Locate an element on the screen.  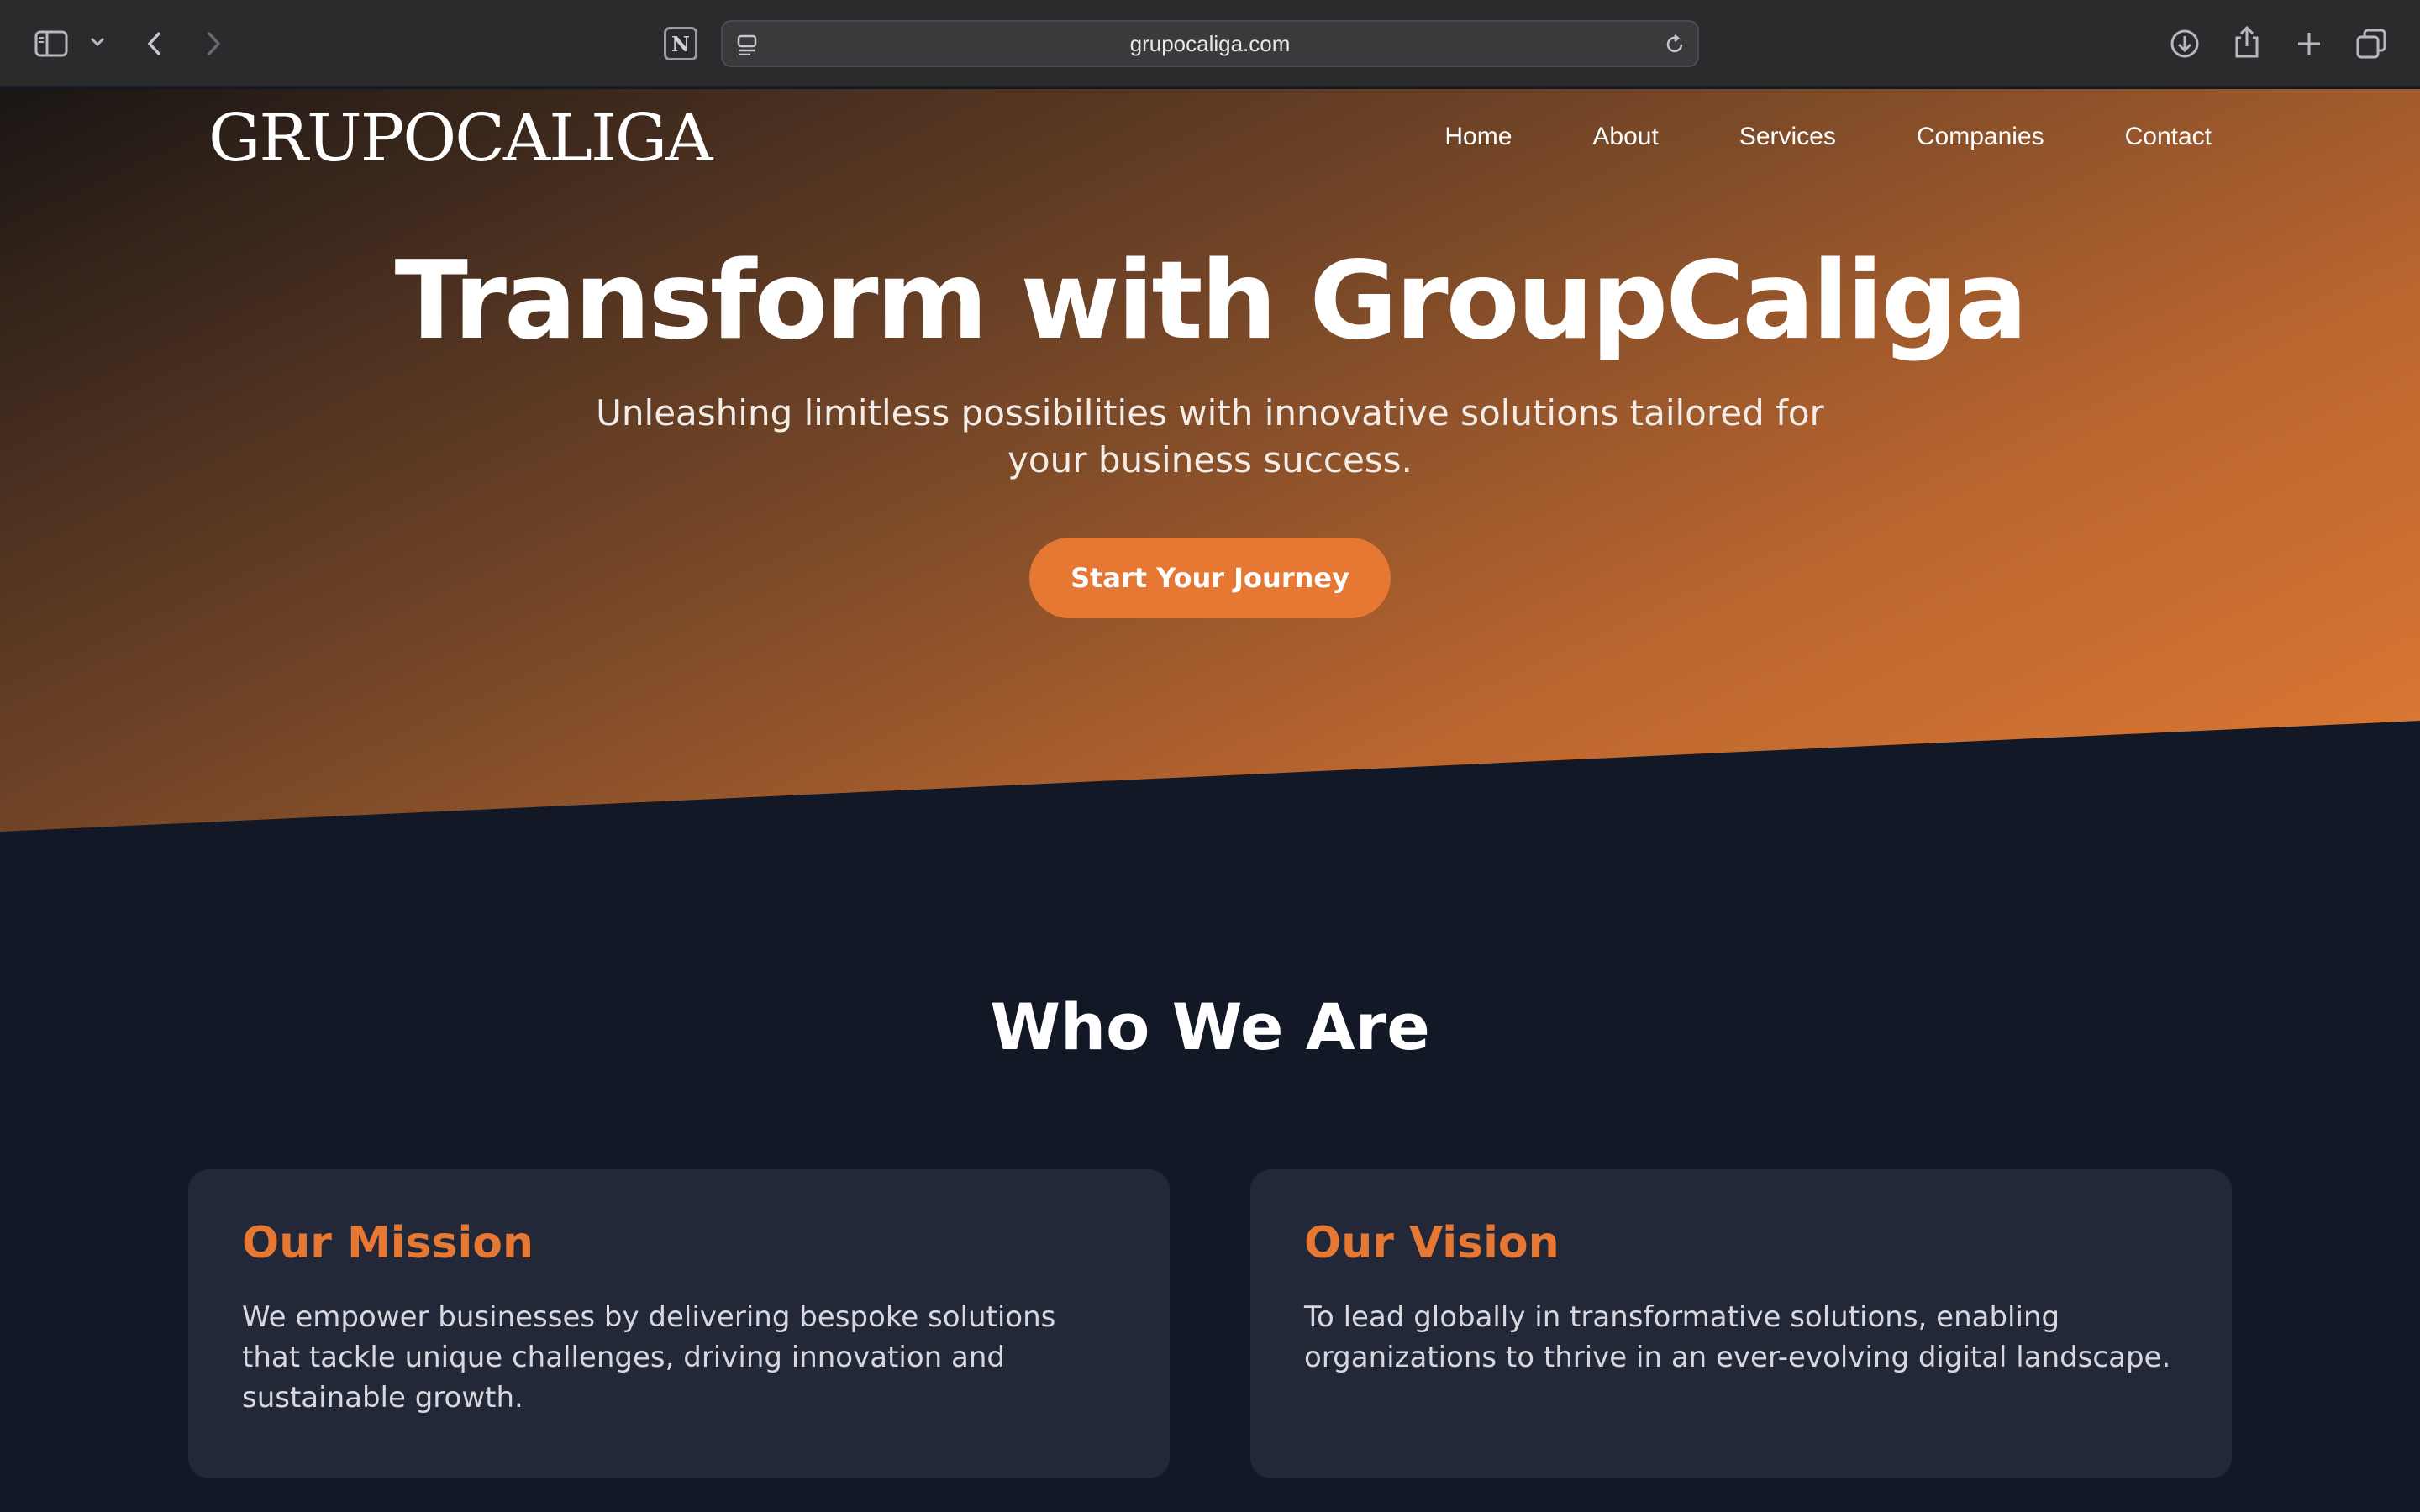
reload-icon is located at coordinates (1675, 44).